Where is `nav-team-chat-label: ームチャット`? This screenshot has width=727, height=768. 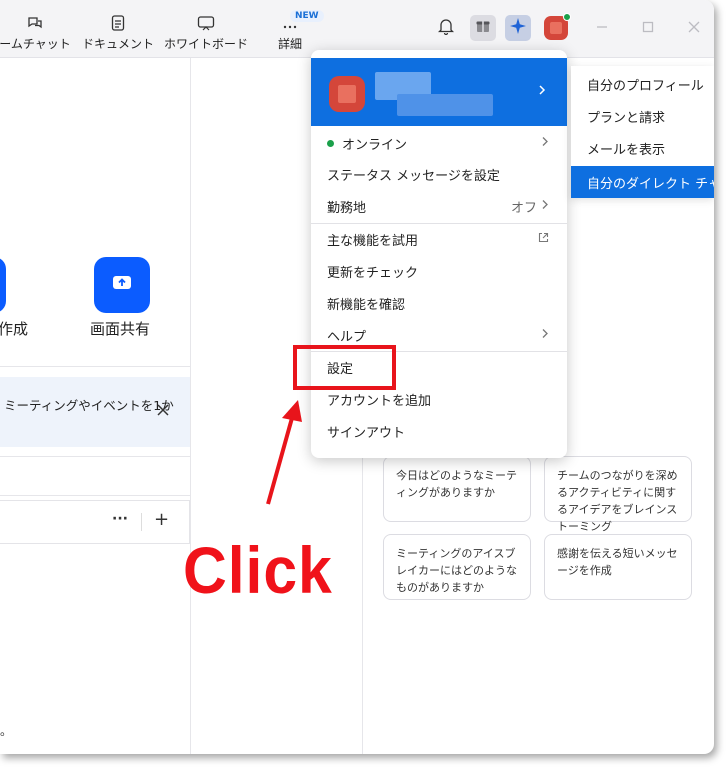
nav-team-chat-label: ームチャット is located at coordinates (35, 44).